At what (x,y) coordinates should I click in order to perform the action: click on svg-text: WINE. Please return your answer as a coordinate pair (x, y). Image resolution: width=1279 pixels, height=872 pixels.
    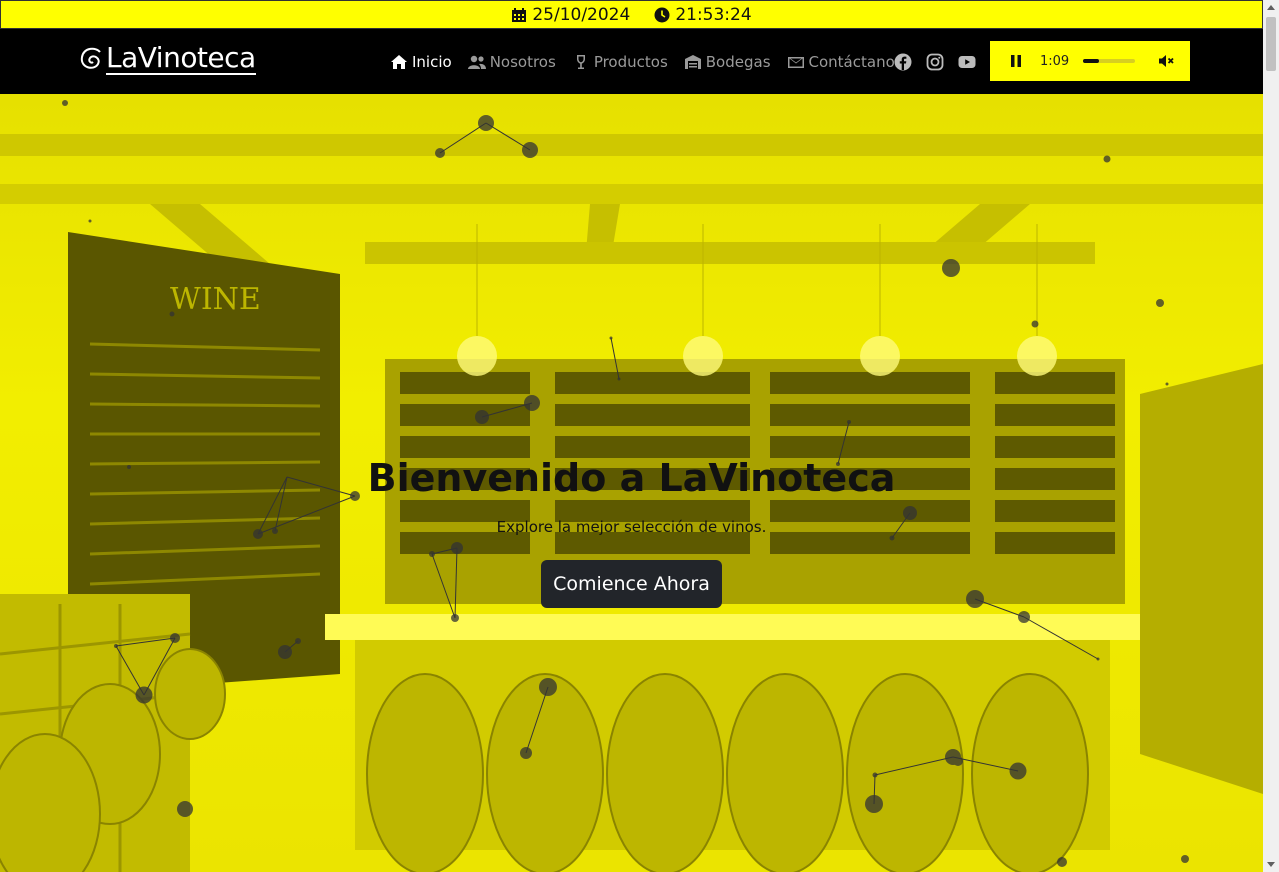
    Looking at the image, I should click on (215, 299).